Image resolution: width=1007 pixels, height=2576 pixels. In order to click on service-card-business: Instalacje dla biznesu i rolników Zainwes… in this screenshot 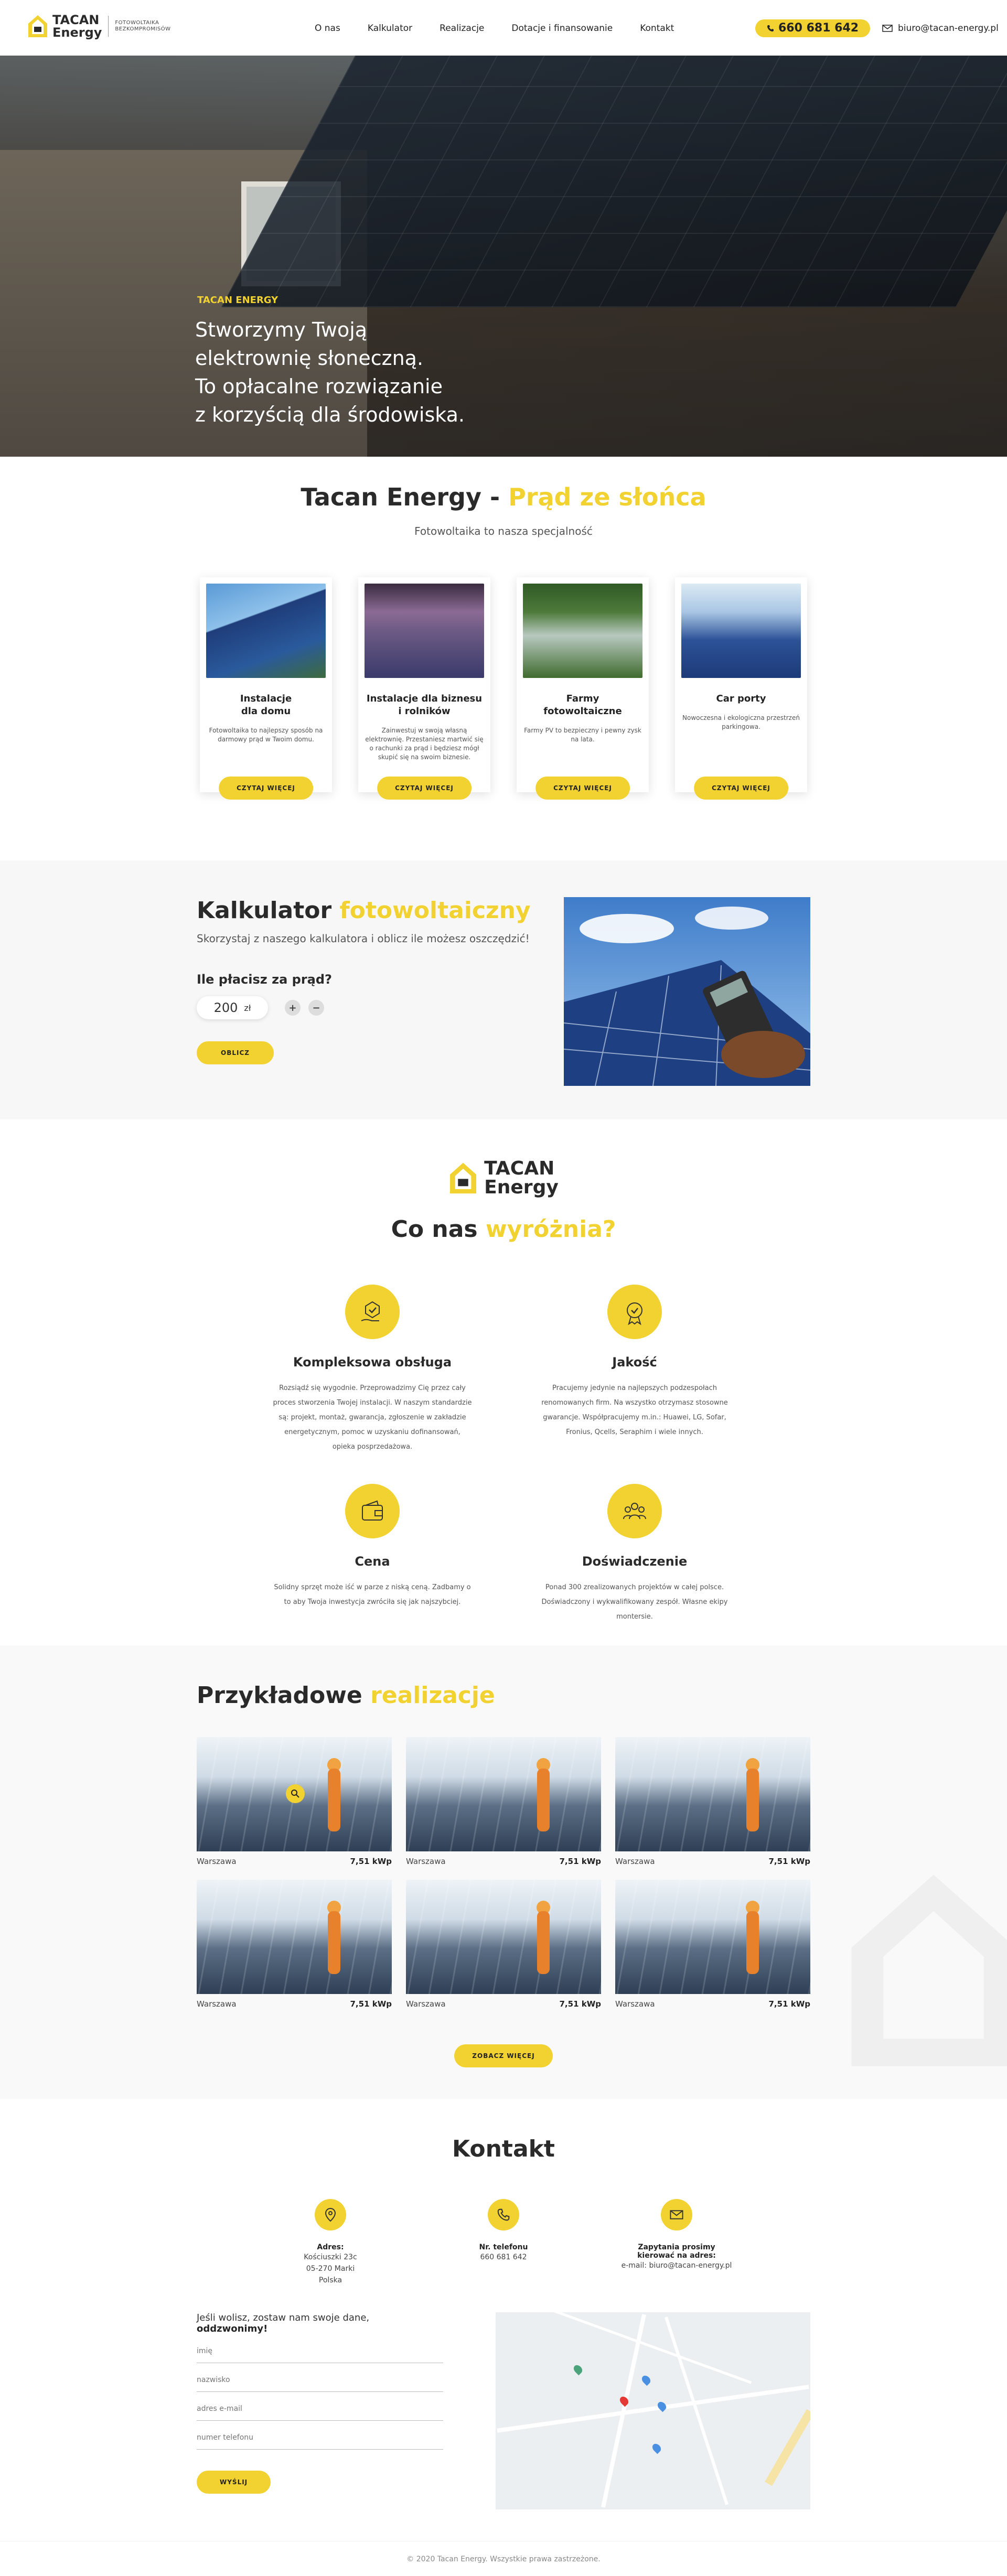, I will do `click(424, 688)`.